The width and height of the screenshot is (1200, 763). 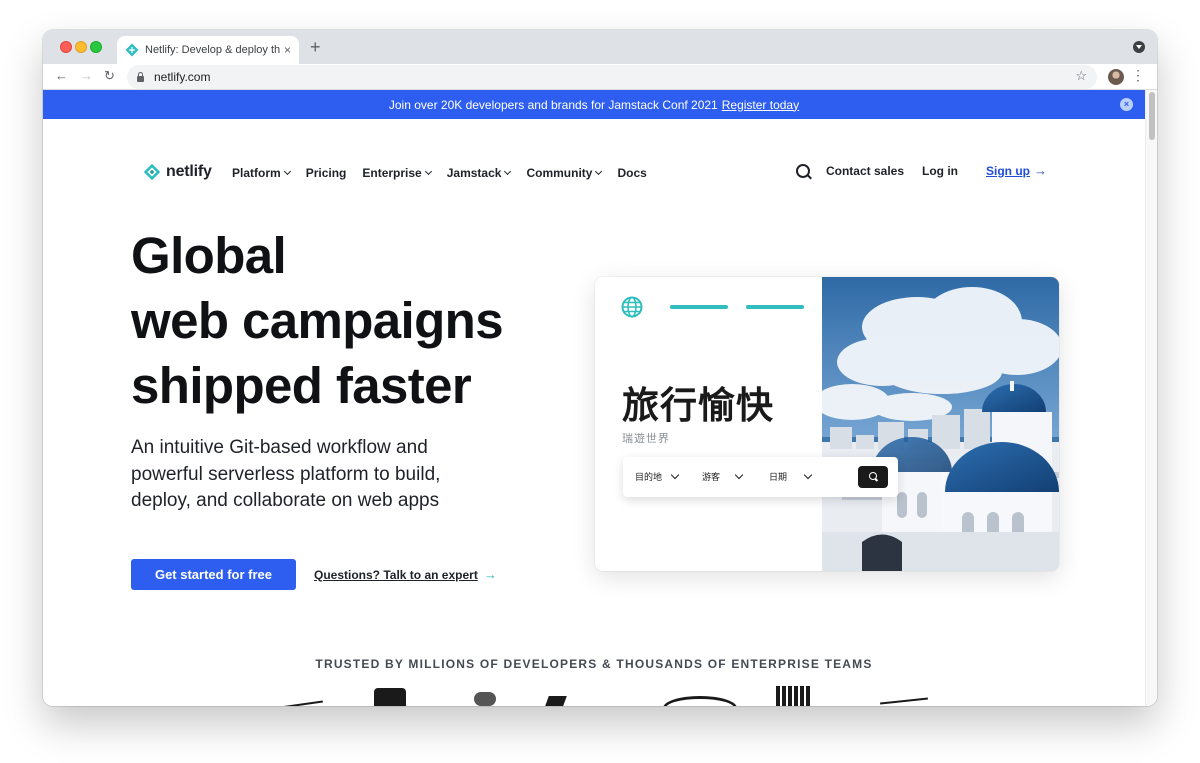 I want to click on bookmark-star-icon: ☆, so click(x=1081, y=76).